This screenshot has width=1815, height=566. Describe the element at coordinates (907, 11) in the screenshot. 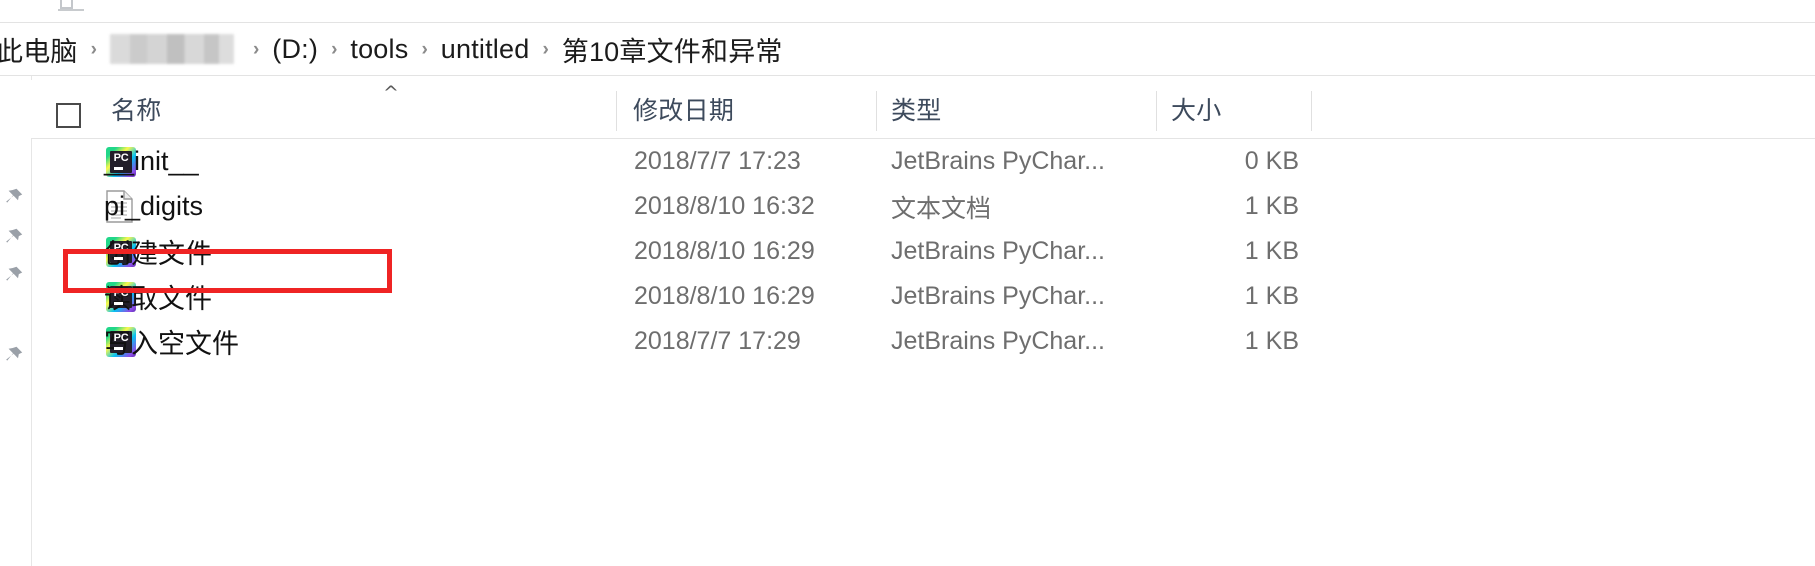

I see `toolbar-remnant-strip` at that location.